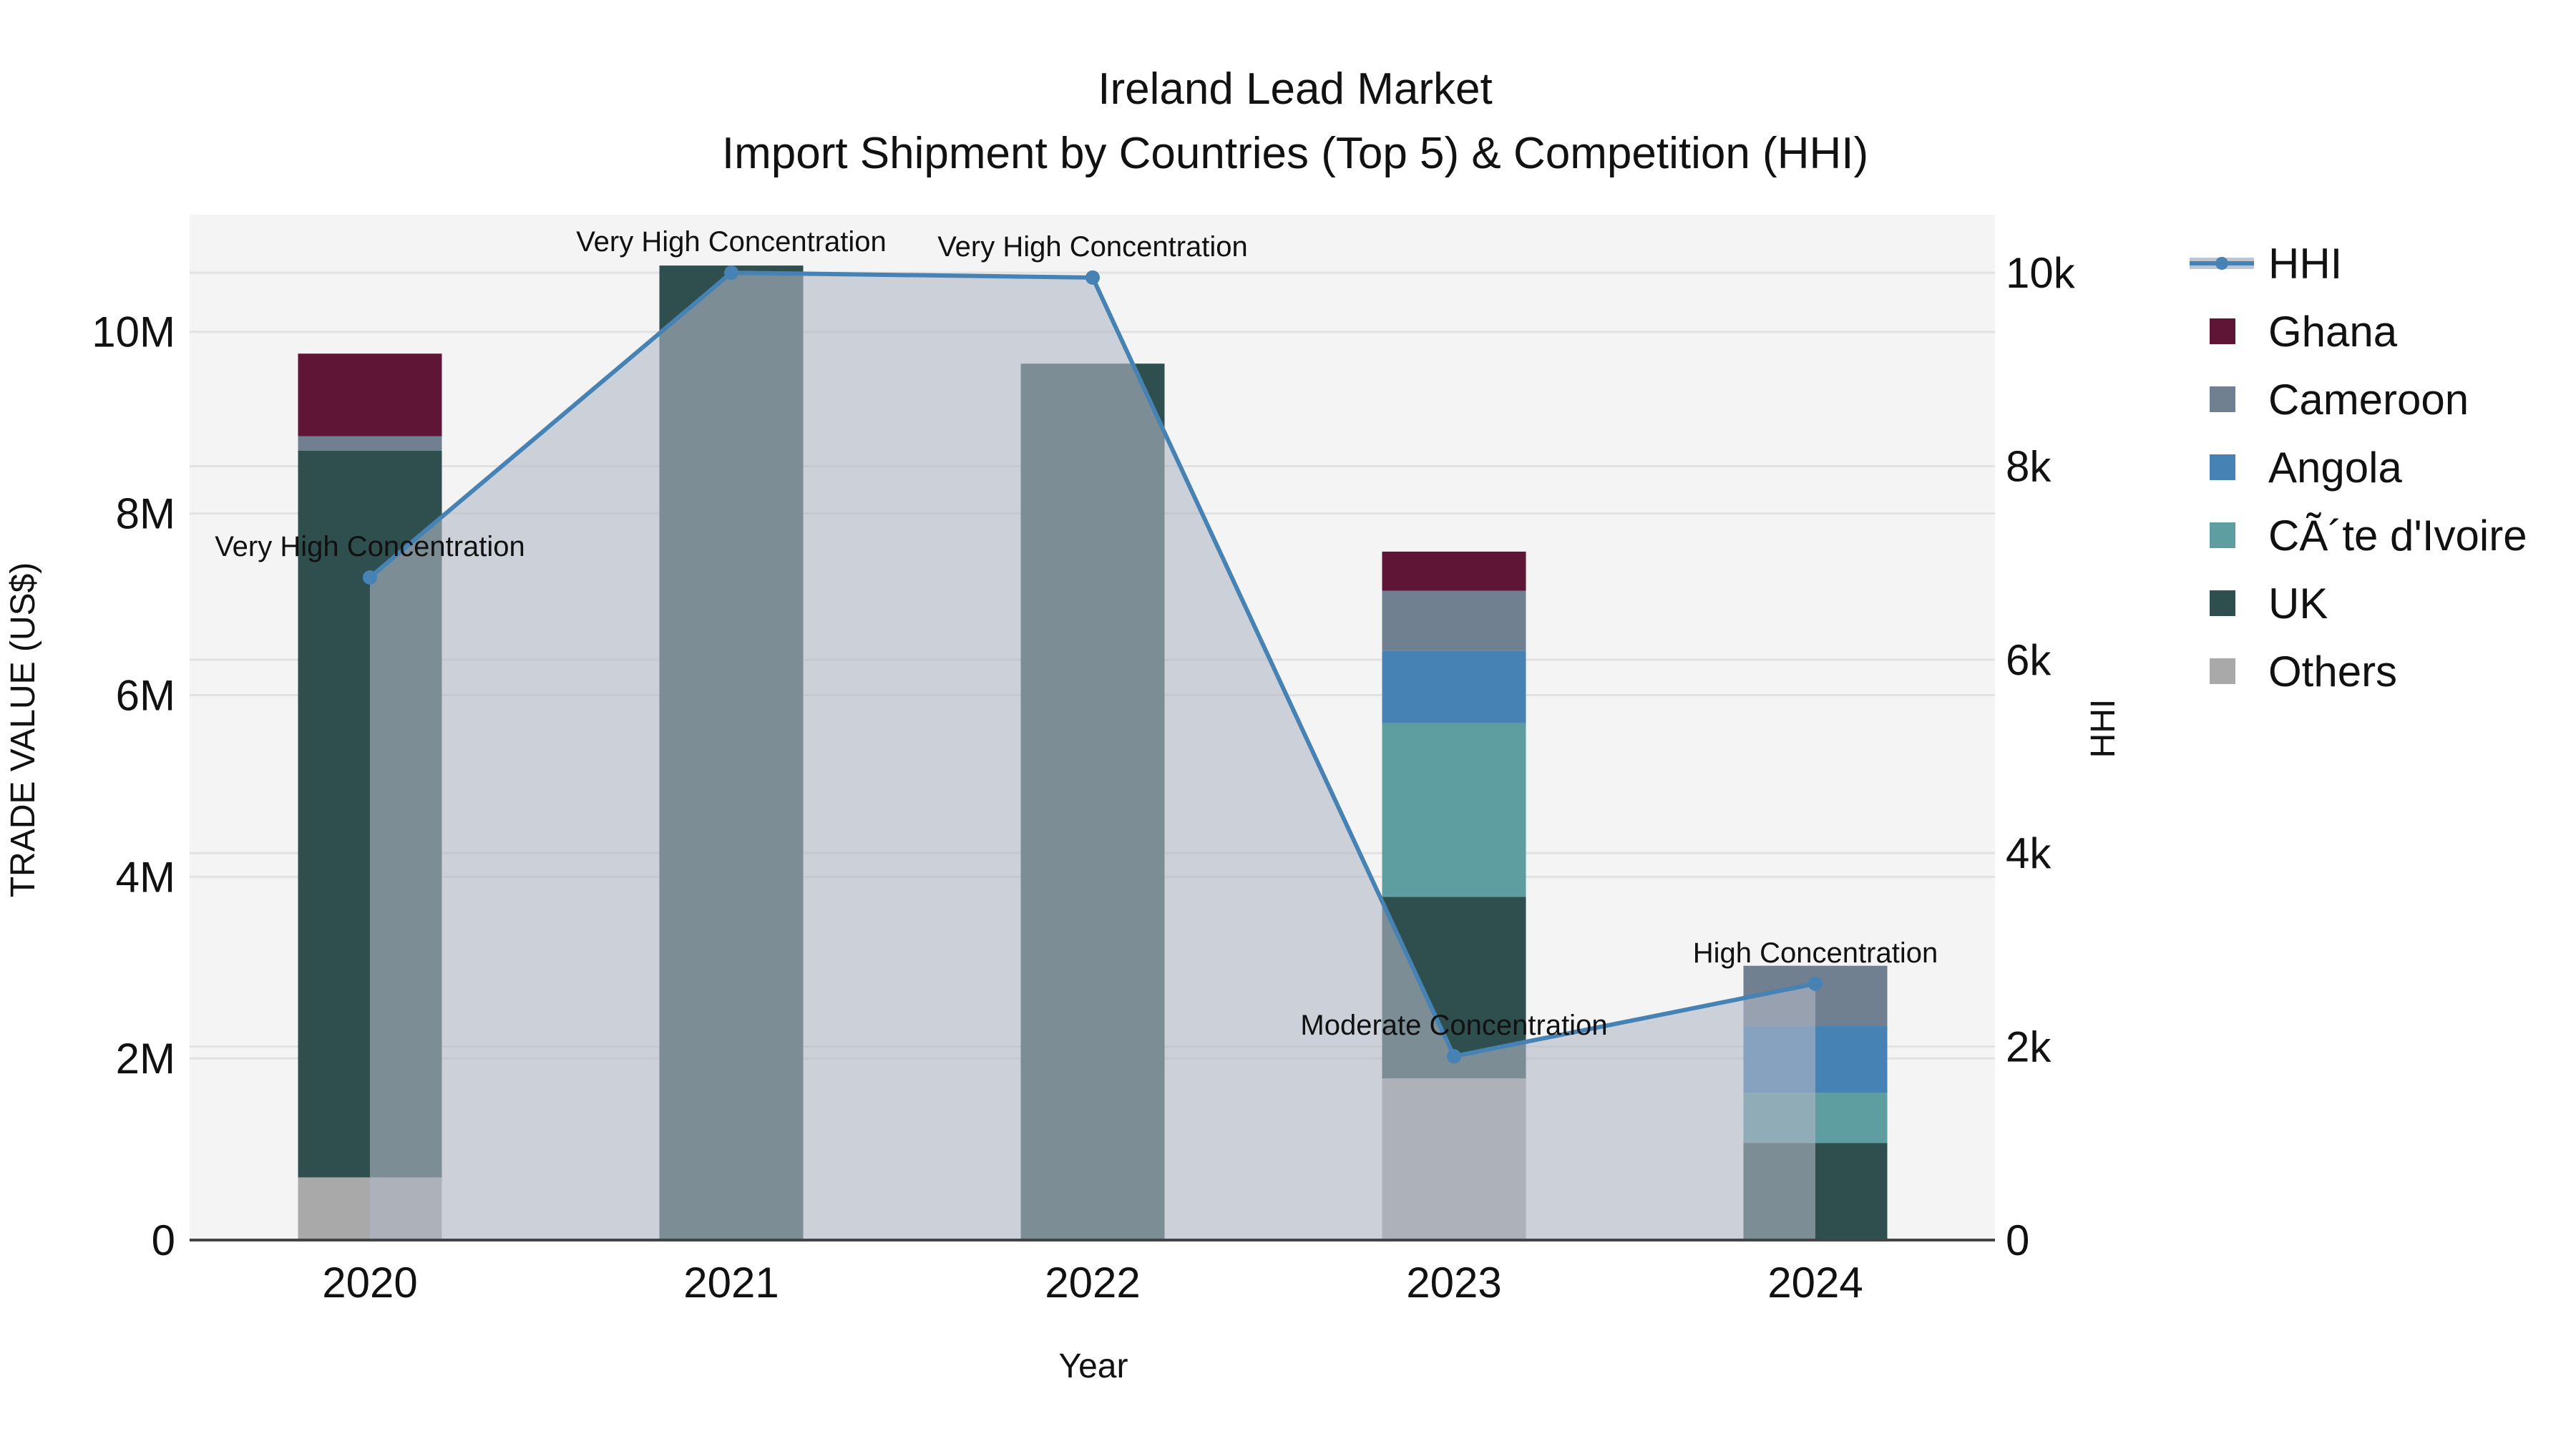 The image size is (2576, 1449). I want to click on x-tick-label: 2020, so click(369, 1283).